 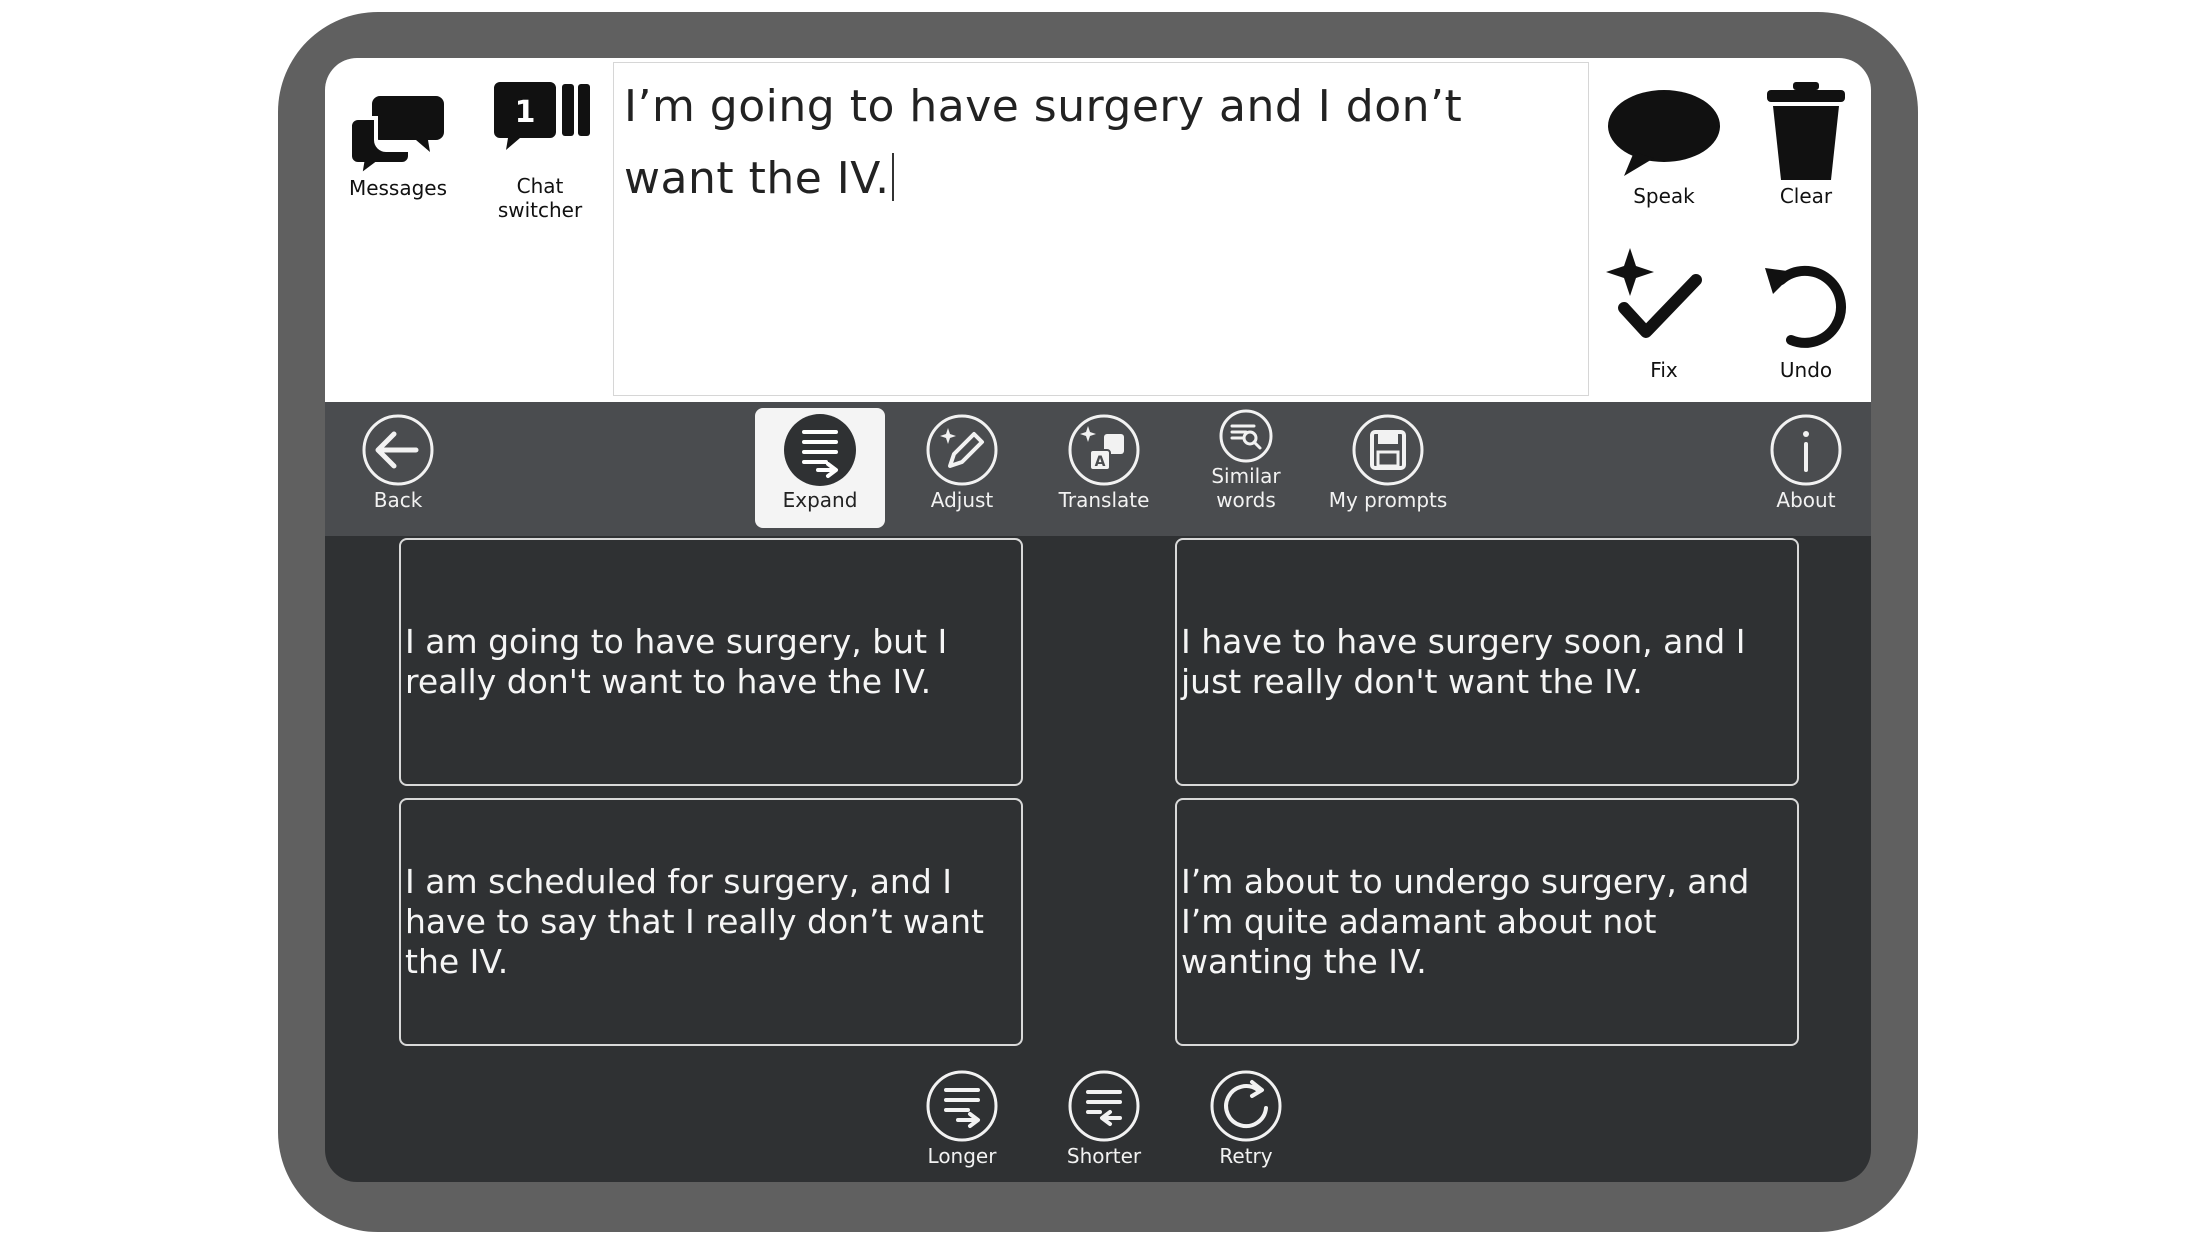 What do you see at coordinates (892, 177) in the screenshot?
I see `text-caret` at bounding box center [892, 177].